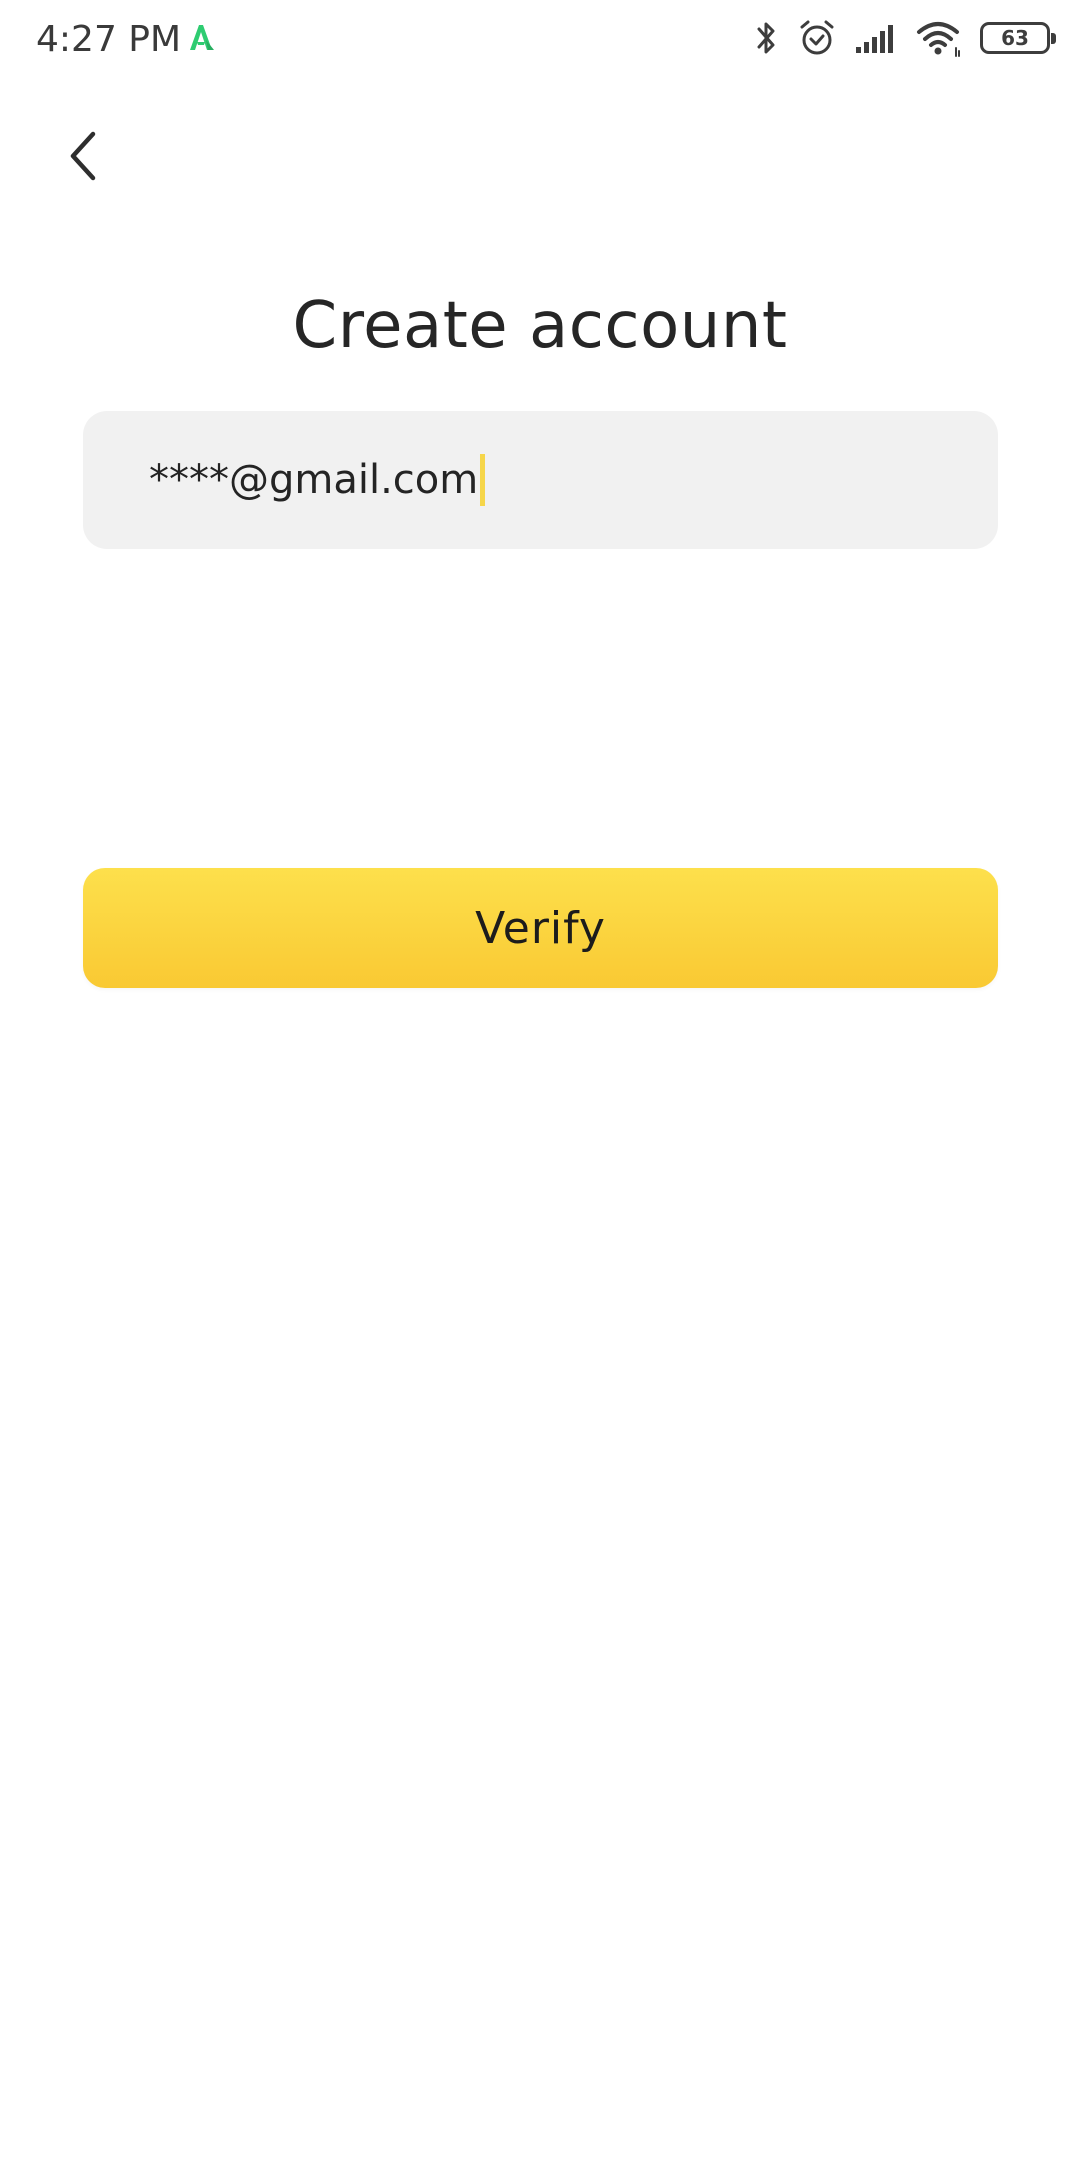 Image resolution: width=1080 pixels, height=2160 pixels. I want to click on wifi-icon, so click(939, 38).